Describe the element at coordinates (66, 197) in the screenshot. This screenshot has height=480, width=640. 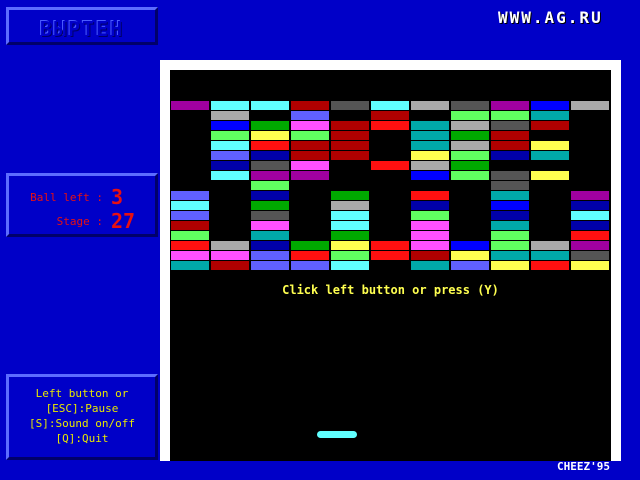
I see `balls-left-label: Ball left :` at that location.